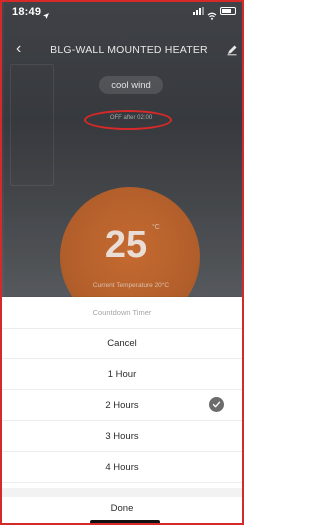 The image size is (320, 525). I want to click on pencil-icon, so click(232, 49).